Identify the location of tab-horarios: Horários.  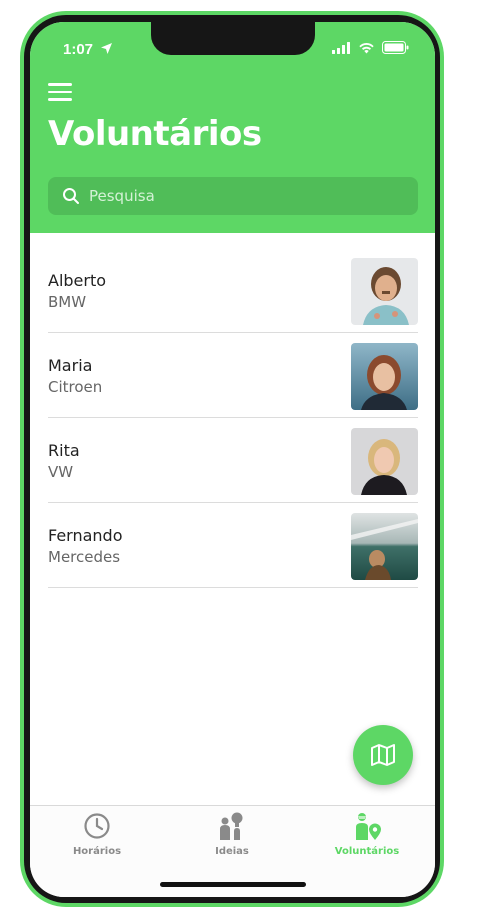
(97, 834).